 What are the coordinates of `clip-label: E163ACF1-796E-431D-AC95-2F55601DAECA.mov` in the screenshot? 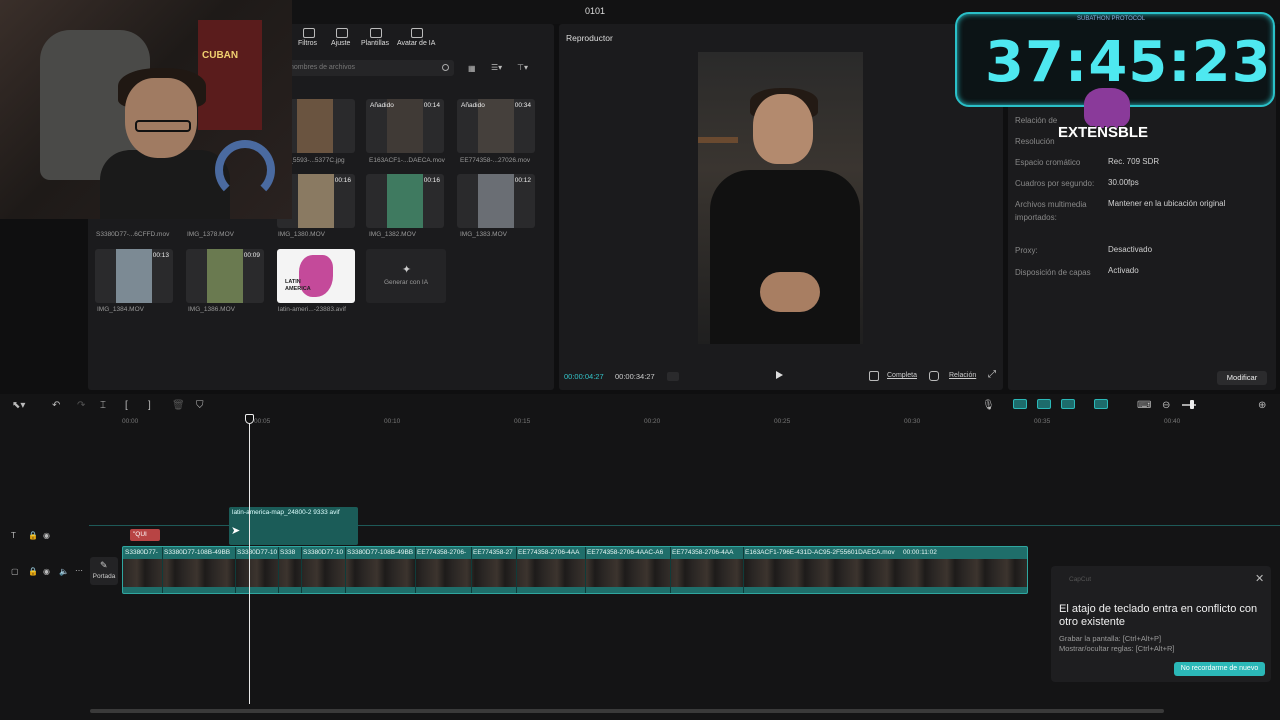 It's located at (820, 552).